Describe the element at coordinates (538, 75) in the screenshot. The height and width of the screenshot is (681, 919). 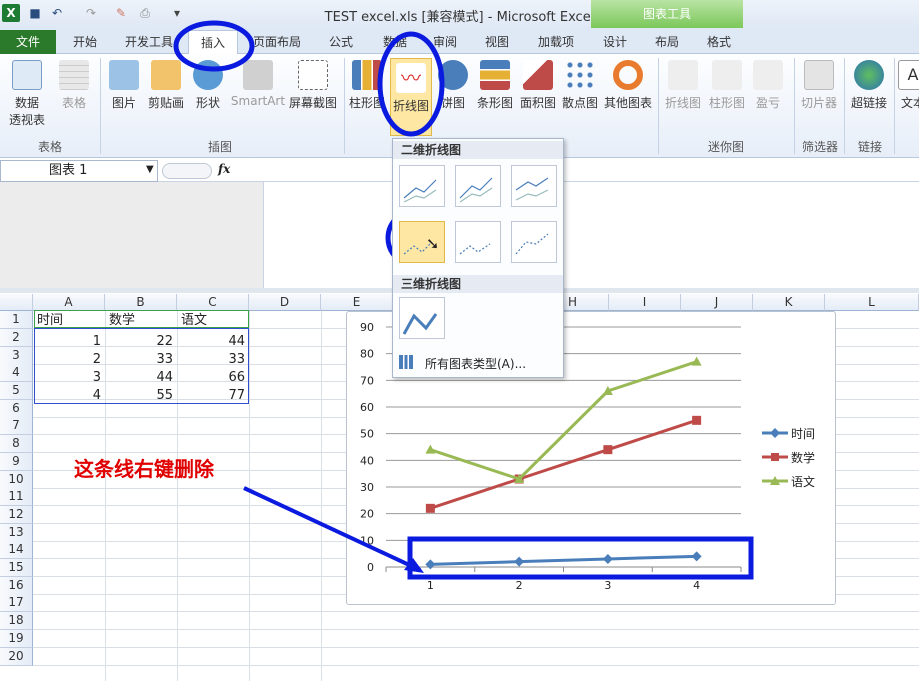
I see `area-chart-icon` at that location.